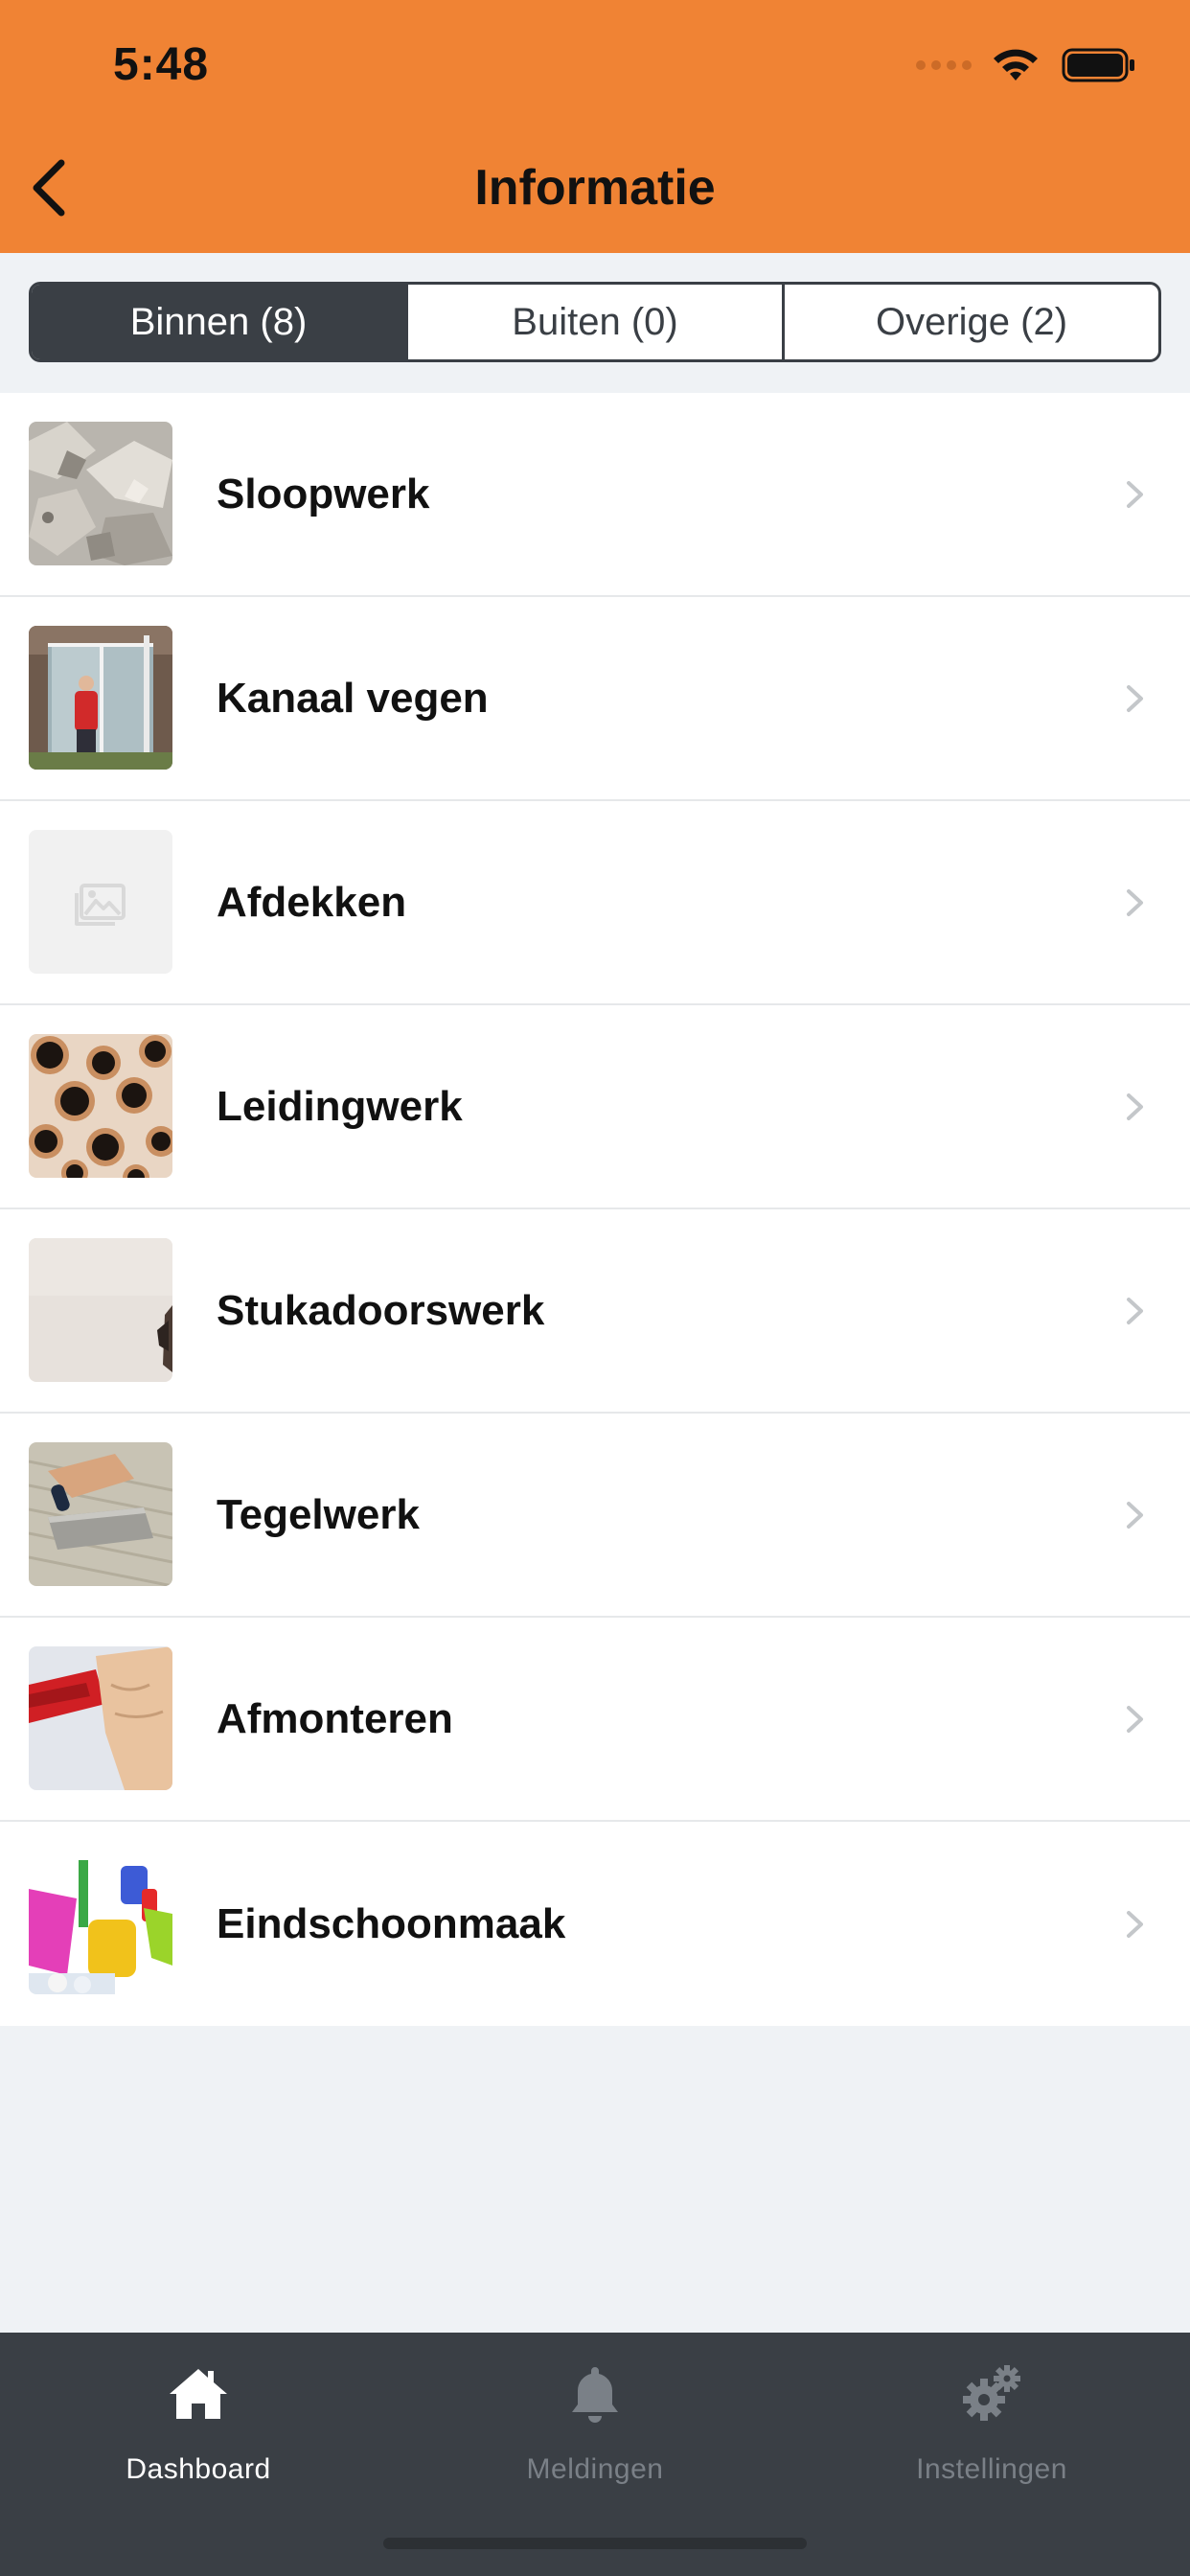 This screenshot has width=1190, height=2576. What do you see at coordinates (324, 494) in the screenshot?
I see `list-item-label: Sloopwerk` at bounding box center [324, 494].